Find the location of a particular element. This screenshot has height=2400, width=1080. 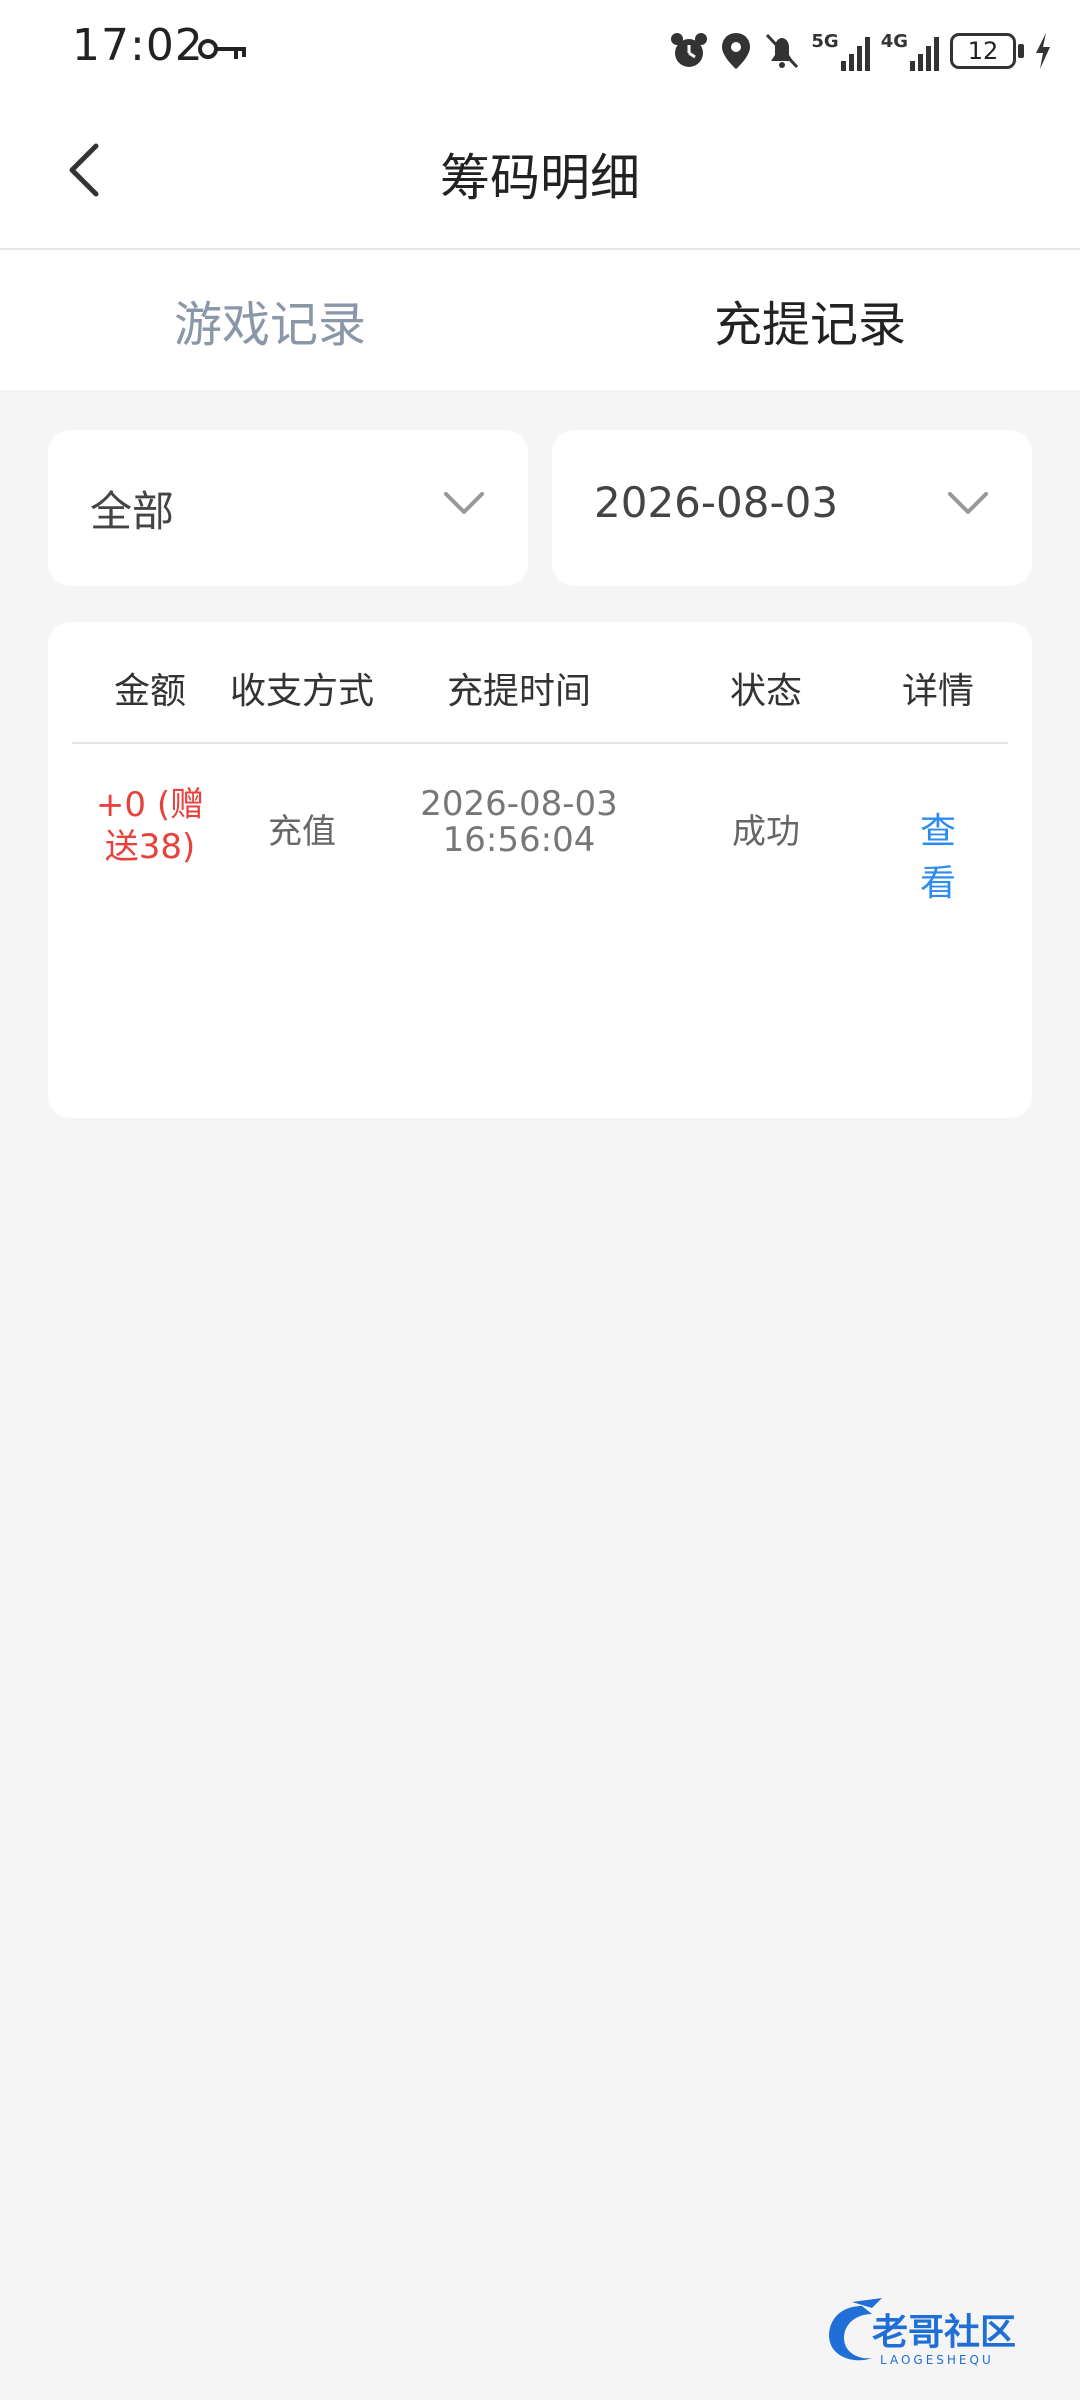

tab-deposit-withdraw-records: 充提记录 is located at coordinates (810, 320).